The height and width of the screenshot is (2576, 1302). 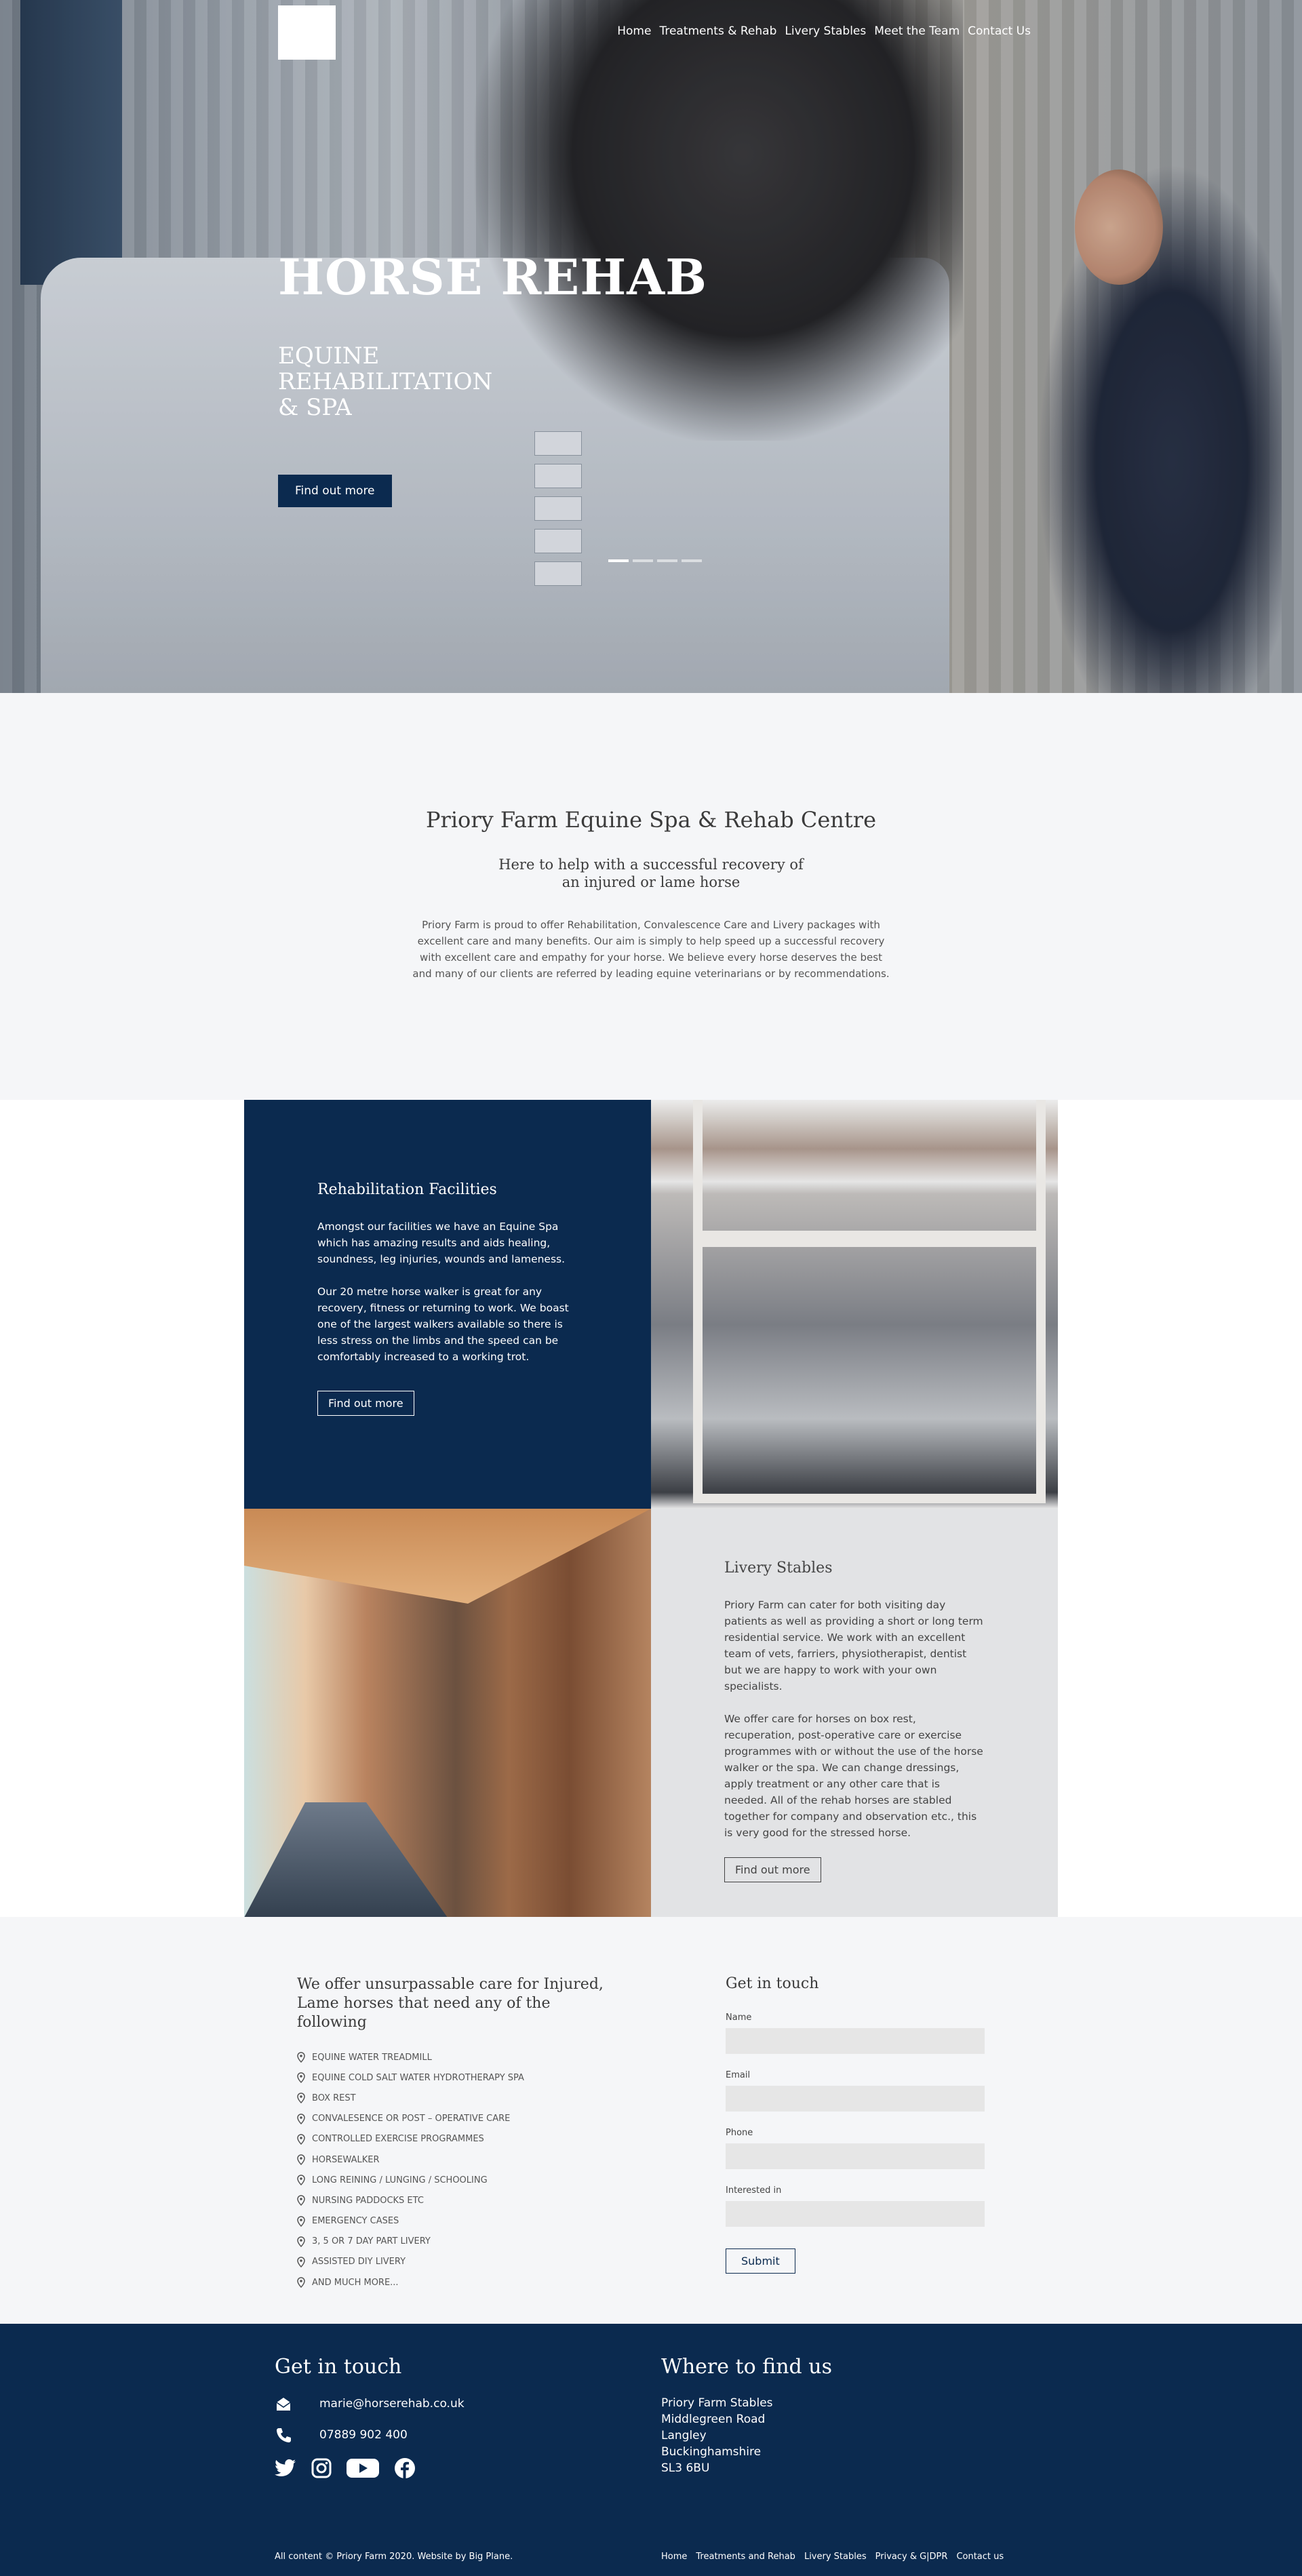 What do you see at coordinates (460, 2262) in the screenshot?
I see `service-item: Assisted DIY Livery` at bounding box center [460, 2262].